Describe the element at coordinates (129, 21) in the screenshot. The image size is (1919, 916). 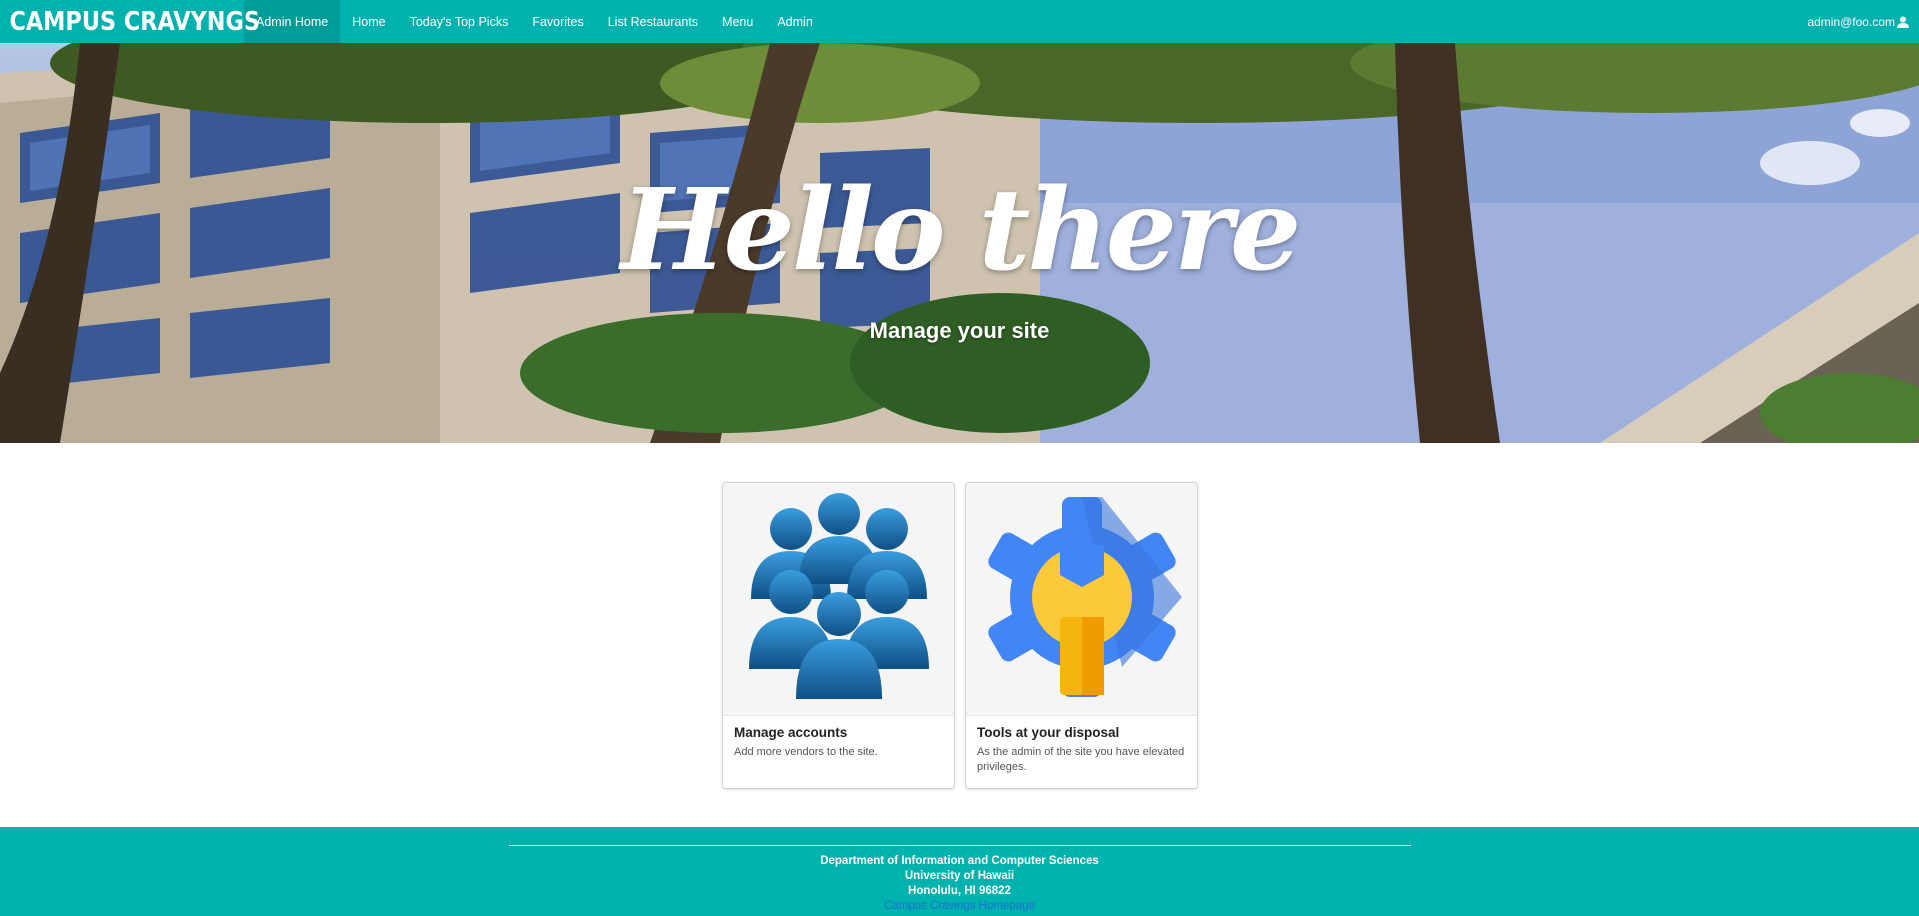
I see `brand-logo: CAMPUS CRAVYNGS` at that location.